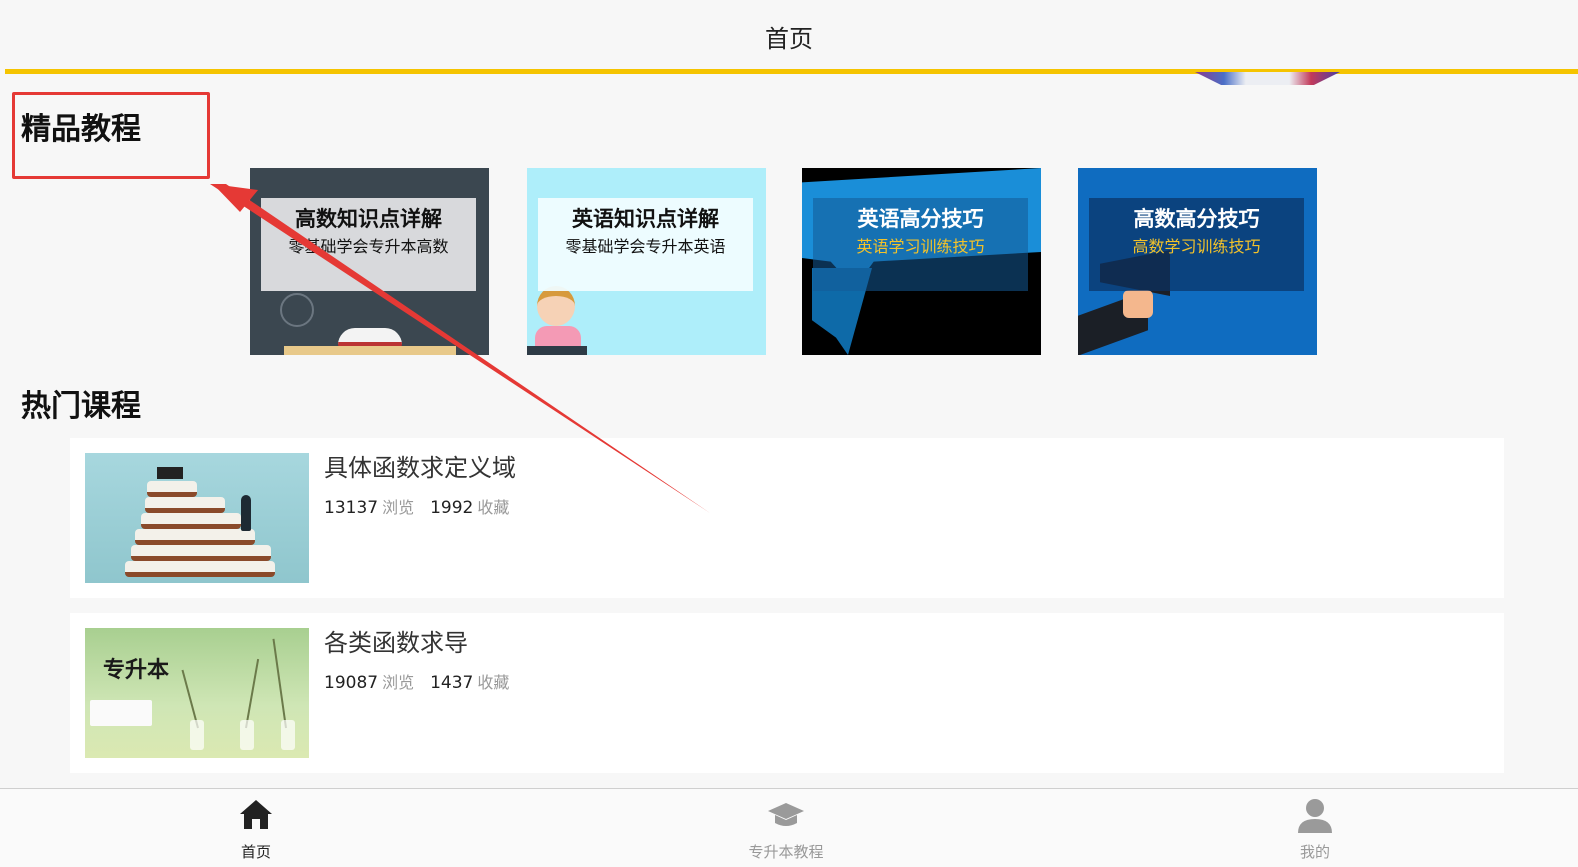 The image size is (1578, 867). What do you see at coordinates (556, 306) in the screenshot?
I see `girl-illustration-head` at bounding box center [556, 306].